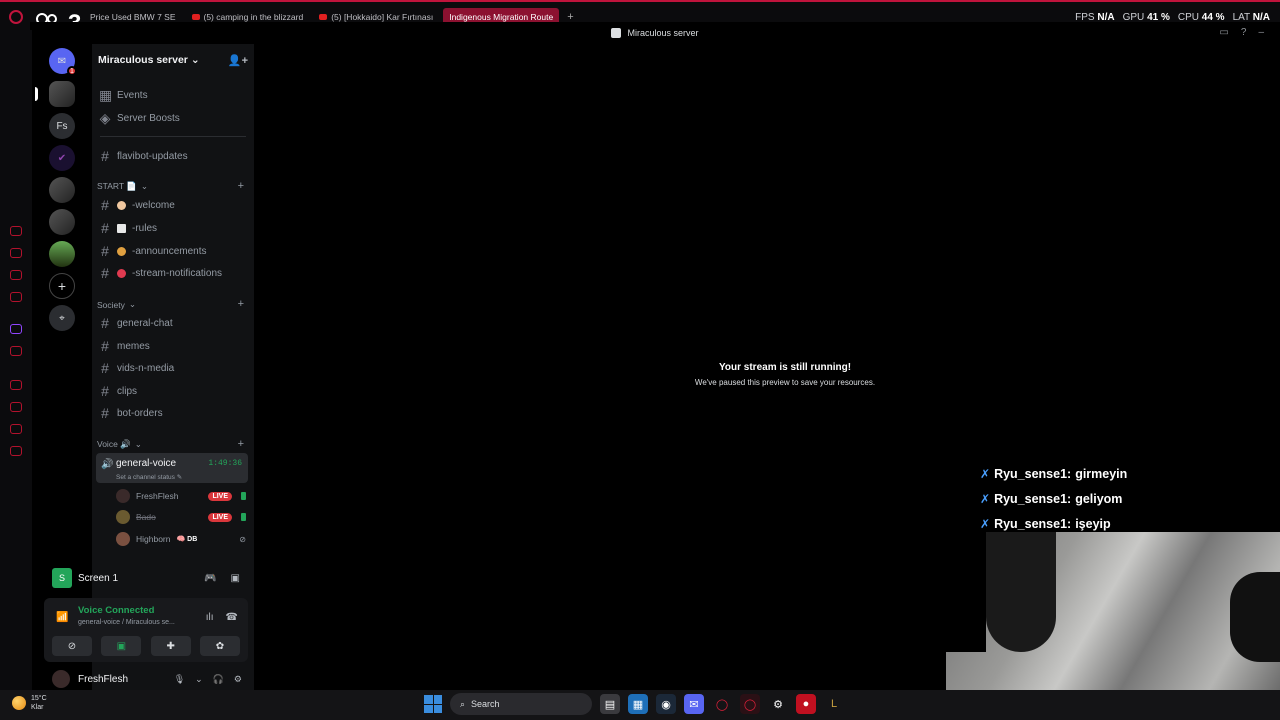 The image size is (1280, 720). Describe the element at coordinates (116, 610) in the screenshot. I see `voice-connected-label: Voice Connected` at that location.